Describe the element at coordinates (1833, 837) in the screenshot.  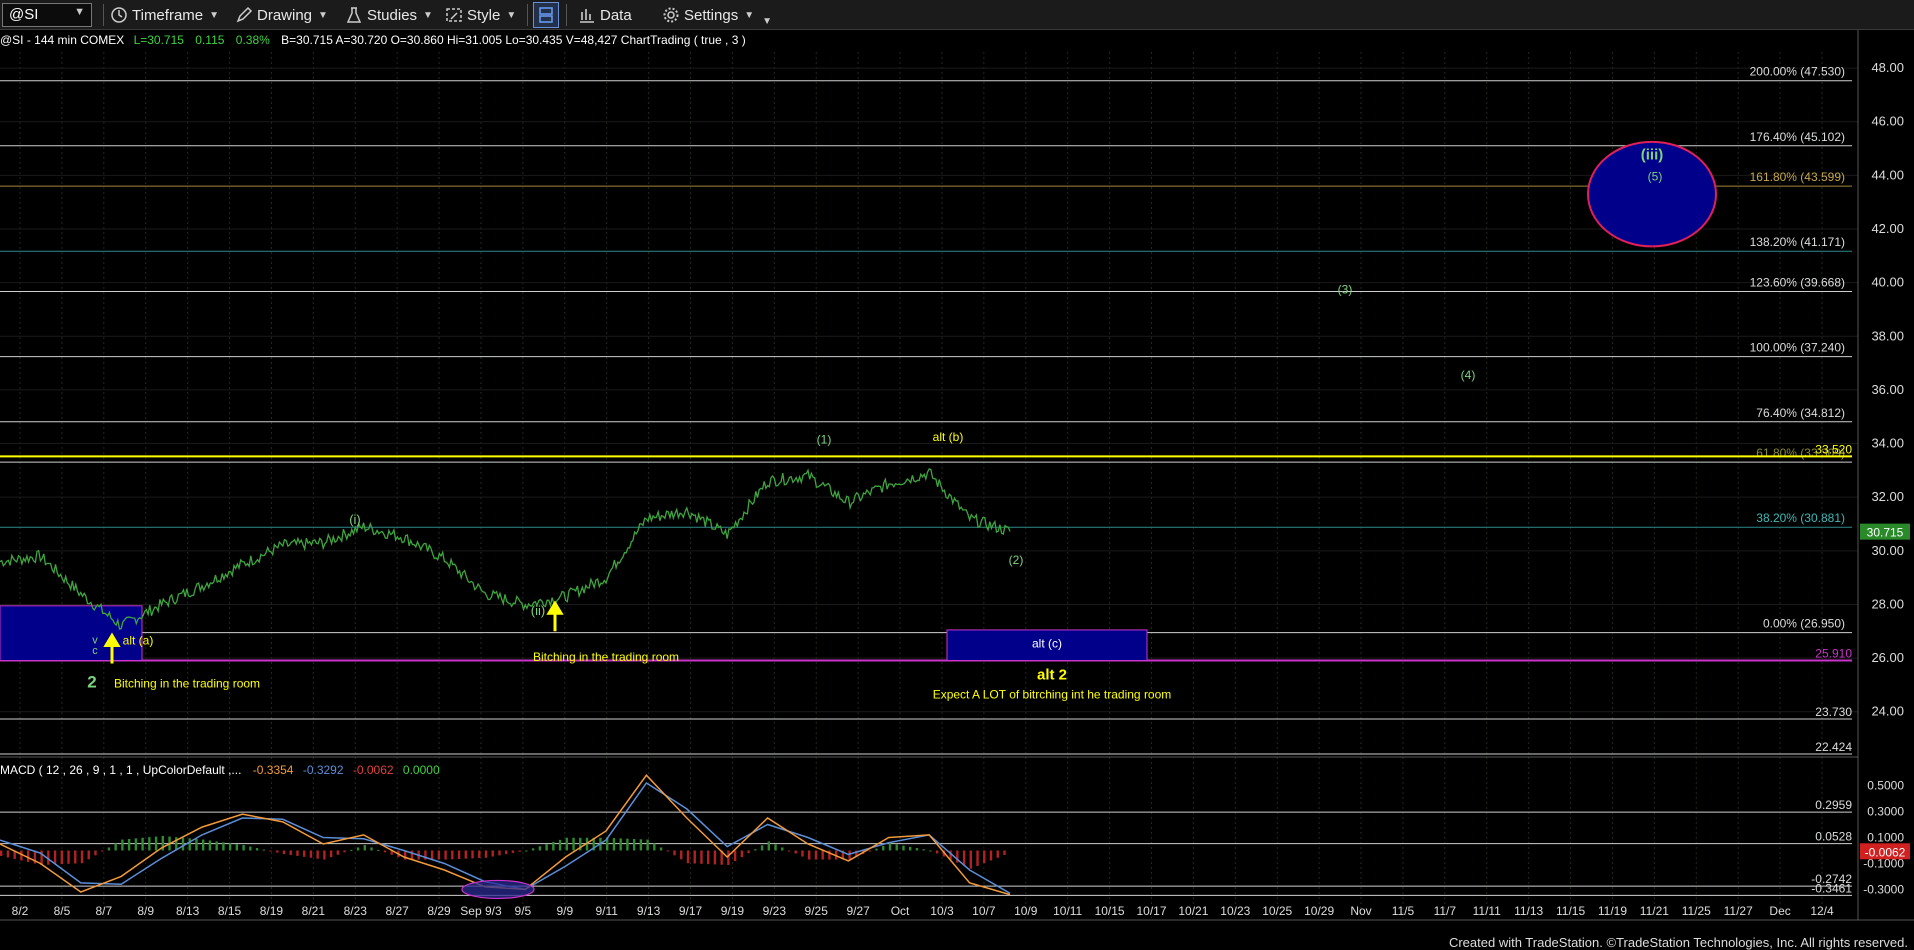
I see `macd-level-label: 0.0528` at that location.